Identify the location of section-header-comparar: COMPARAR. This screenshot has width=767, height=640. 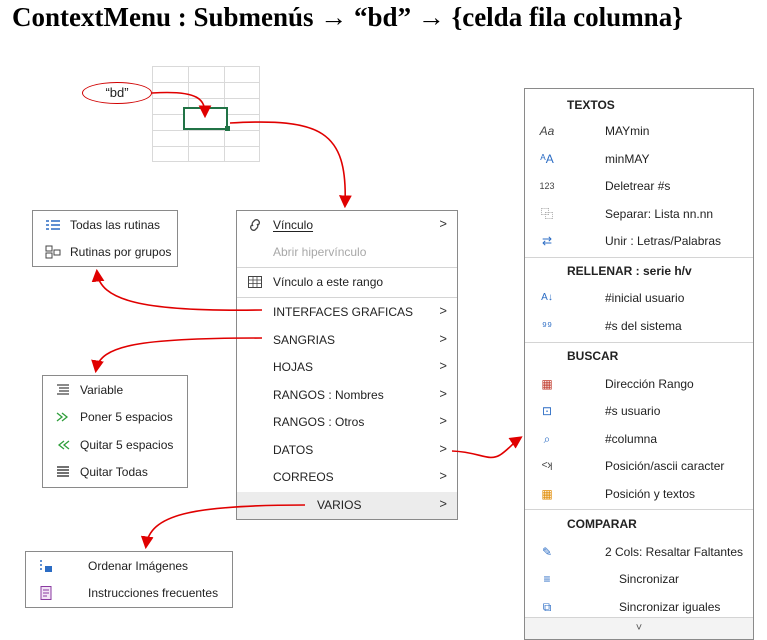
(602, 524).